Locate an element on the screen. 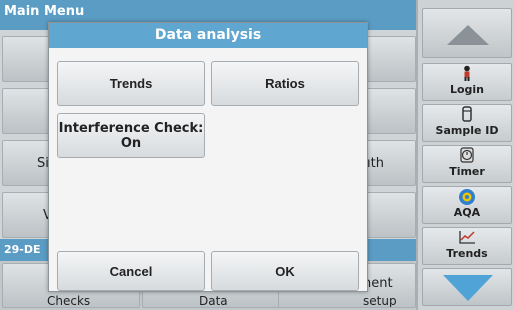  ratios-button: Ratios is located at coordinates (285, 83).